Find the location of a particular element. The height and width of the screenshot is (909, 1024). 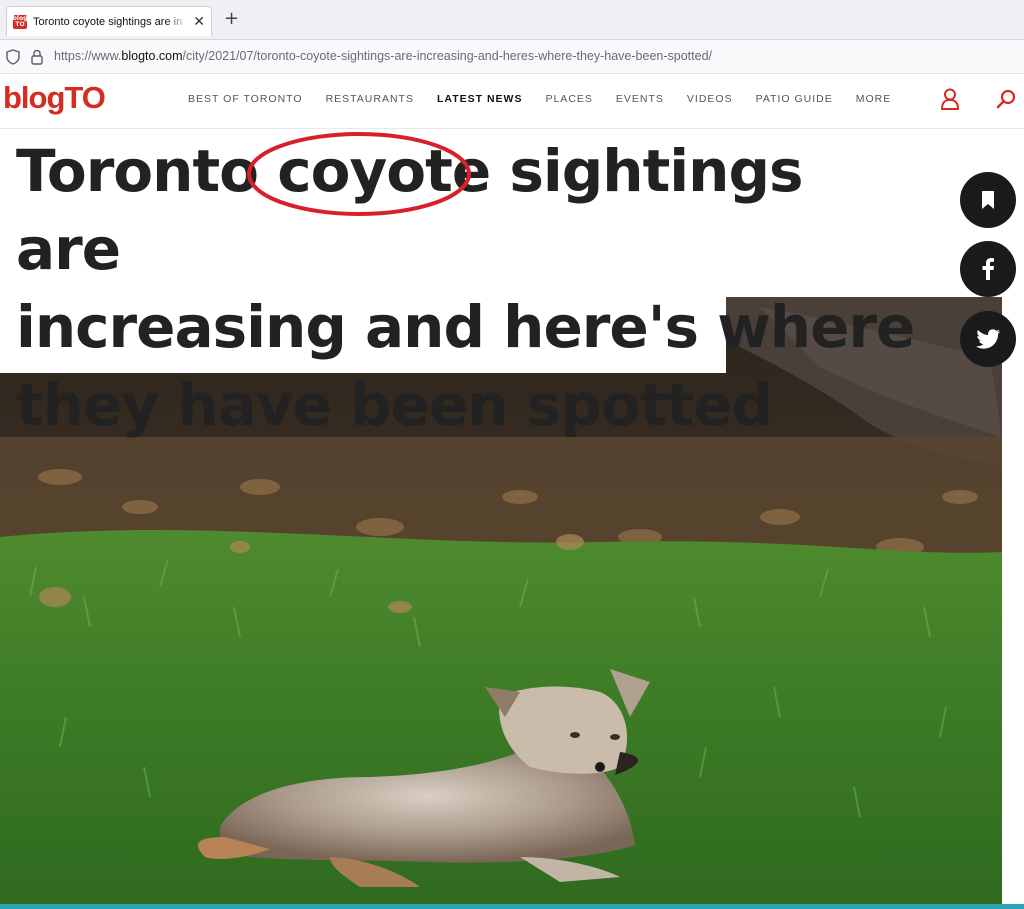

tab-title: Toronto coyote sightings are in is located at coordinates (108, 21).